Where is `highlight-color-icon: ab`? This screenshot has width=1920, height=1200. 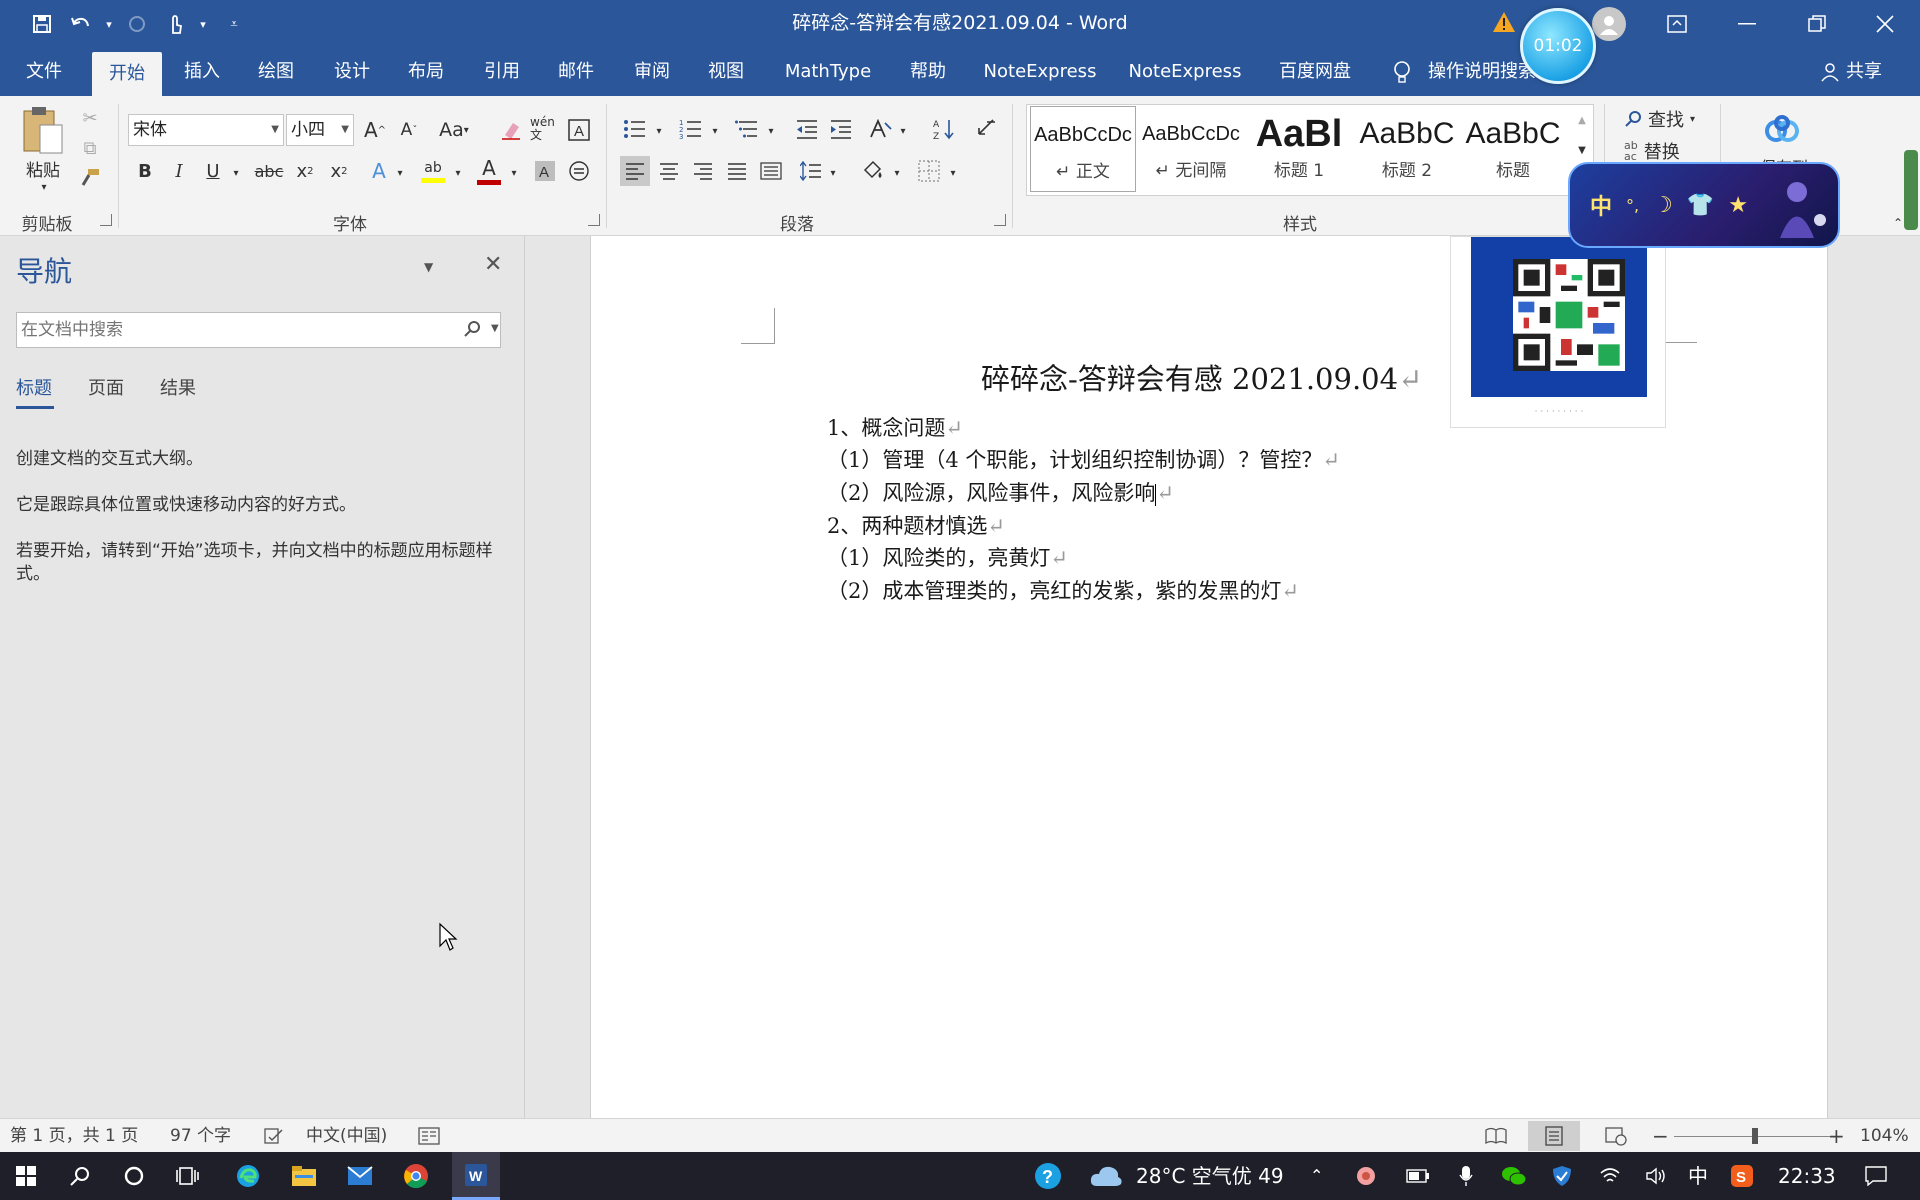 highlight-color-icon: ab is located at coordinates (433, 171).